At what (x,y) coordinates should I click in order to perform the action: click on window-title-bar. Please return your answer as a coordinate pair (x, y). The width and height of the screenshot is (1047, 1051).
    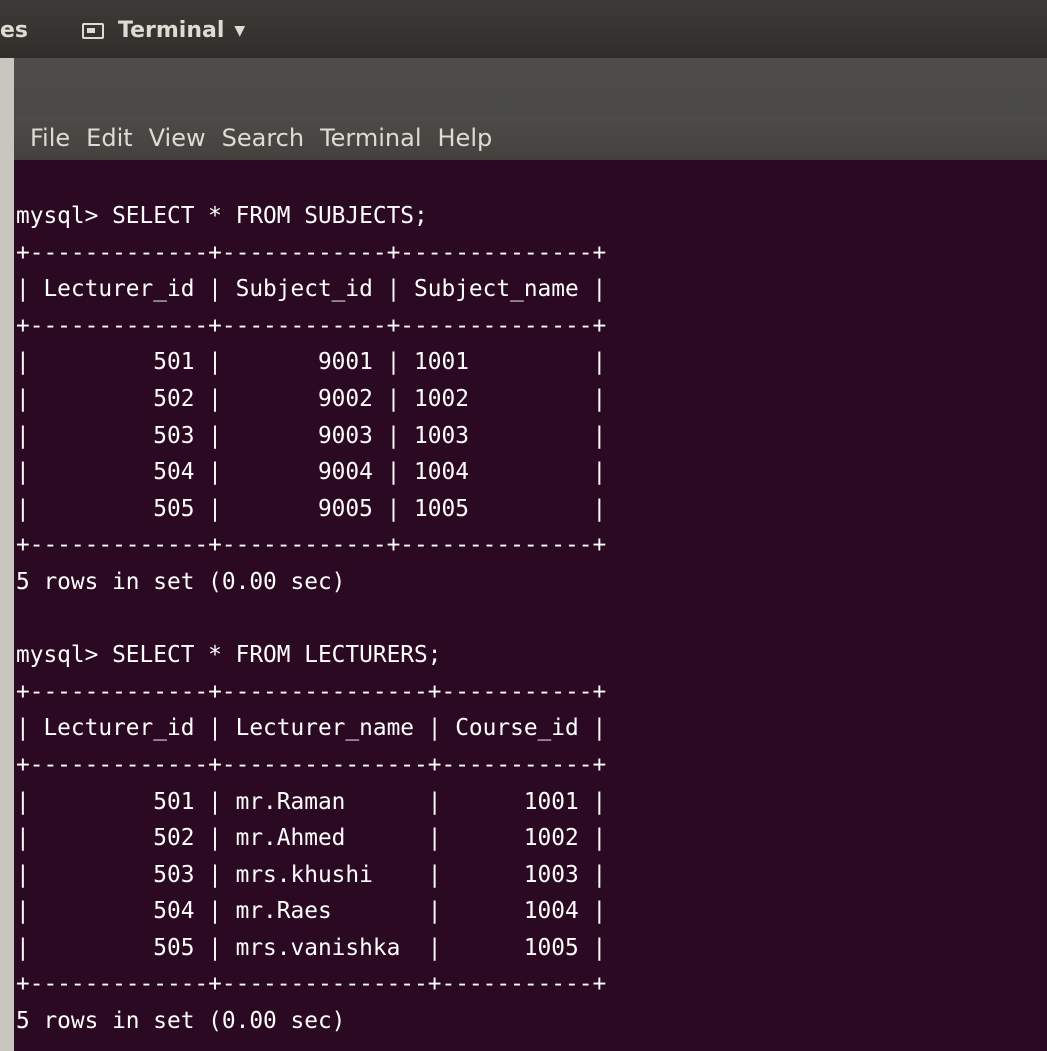
    Looking at the image, I should click on (530, 87).